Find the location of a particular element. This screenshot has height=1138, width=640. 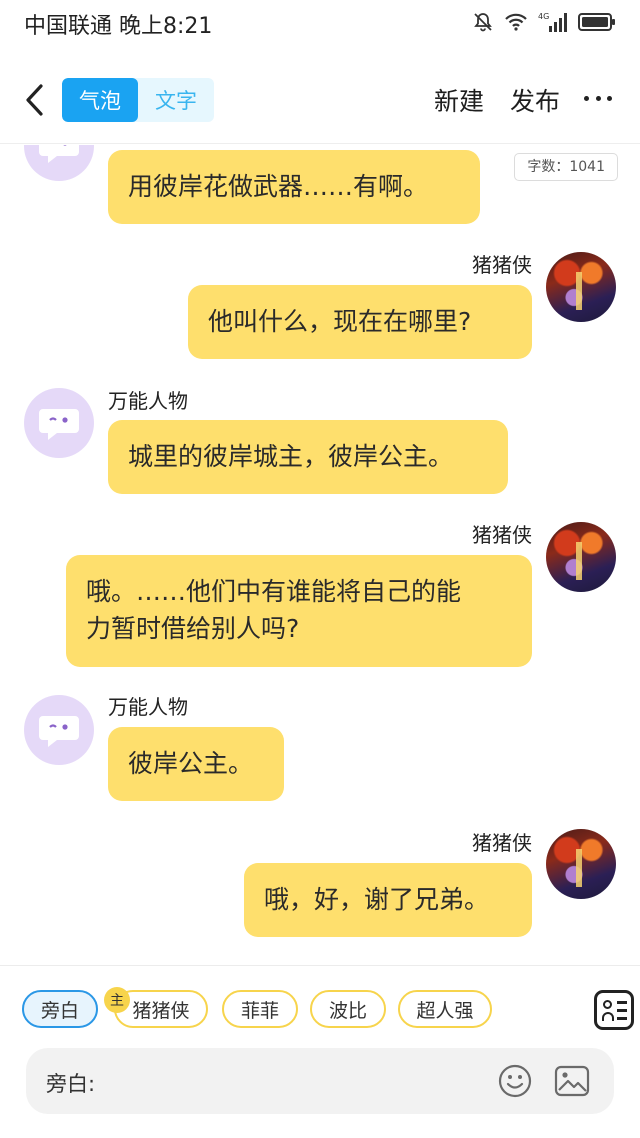

message-bubble: 哦，好，谢了兄弟。 is located at coordinates (388, 900).